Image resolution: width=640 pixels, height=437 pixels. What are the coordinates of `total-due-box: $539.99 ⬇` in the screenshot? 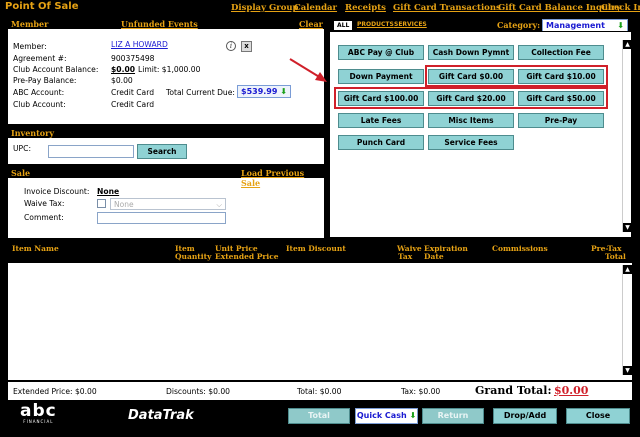 It's located at (264, 91).